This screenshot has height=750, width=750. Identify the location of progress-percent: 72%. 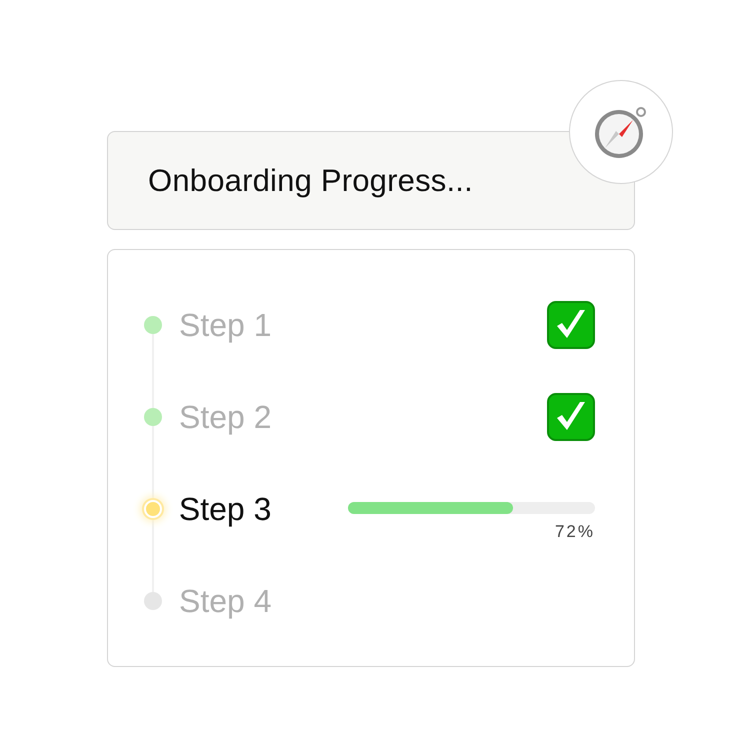
(574, 532).